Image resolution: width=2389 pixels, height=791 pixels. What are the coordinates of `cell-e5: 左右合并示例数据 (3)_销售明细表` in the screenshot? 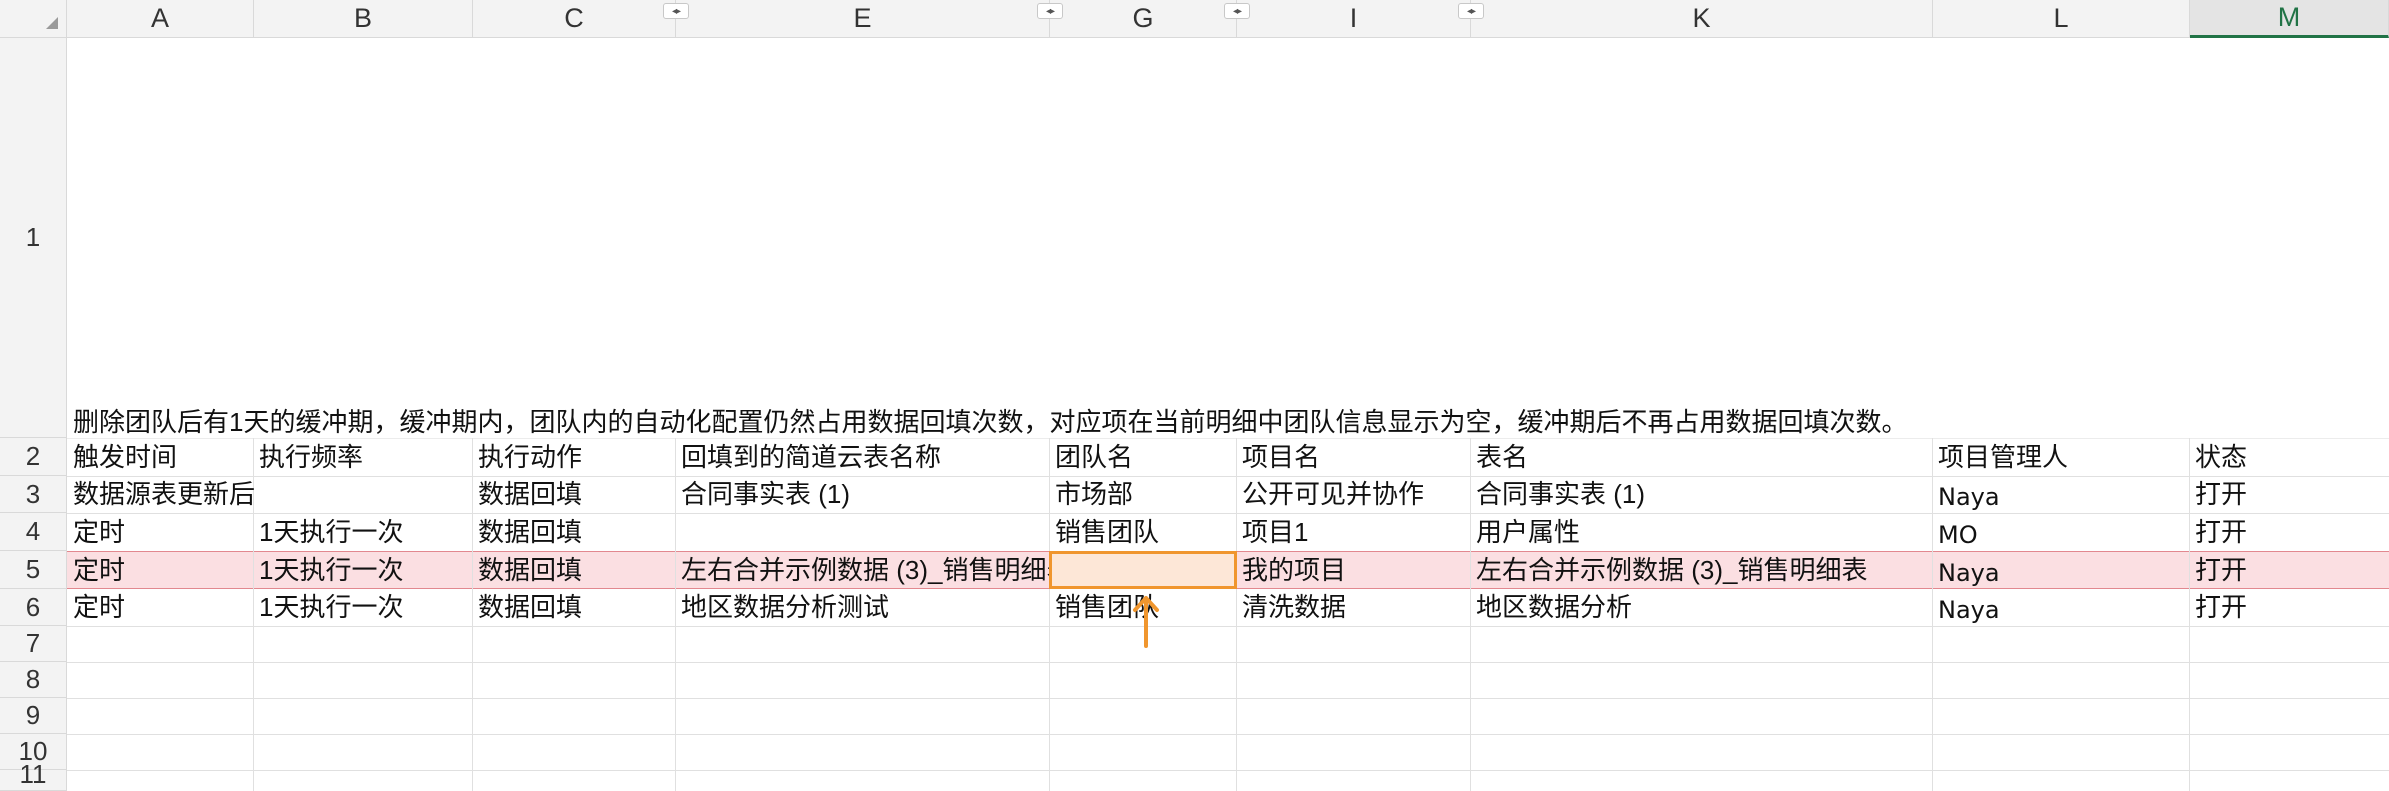 It's located at (862, 570).